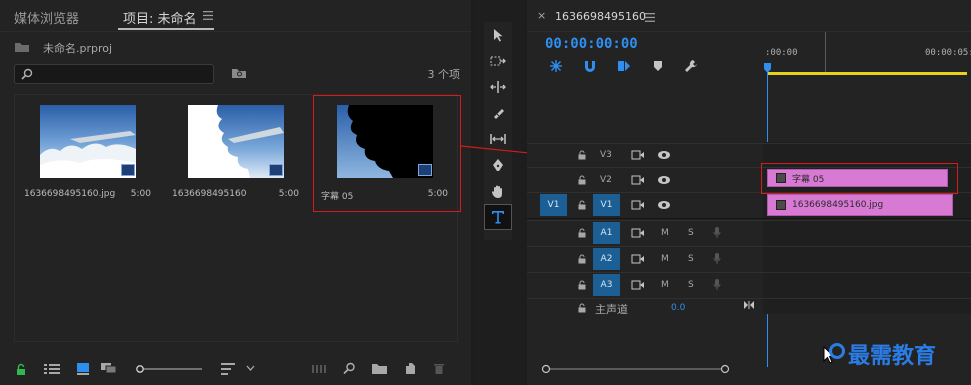 The height and width of the screenshot is (385, 971). What do you see at coordinates (556, 66) in the screenshot?
I see `nest-sequence-icon` at bounding box center [556, 66].